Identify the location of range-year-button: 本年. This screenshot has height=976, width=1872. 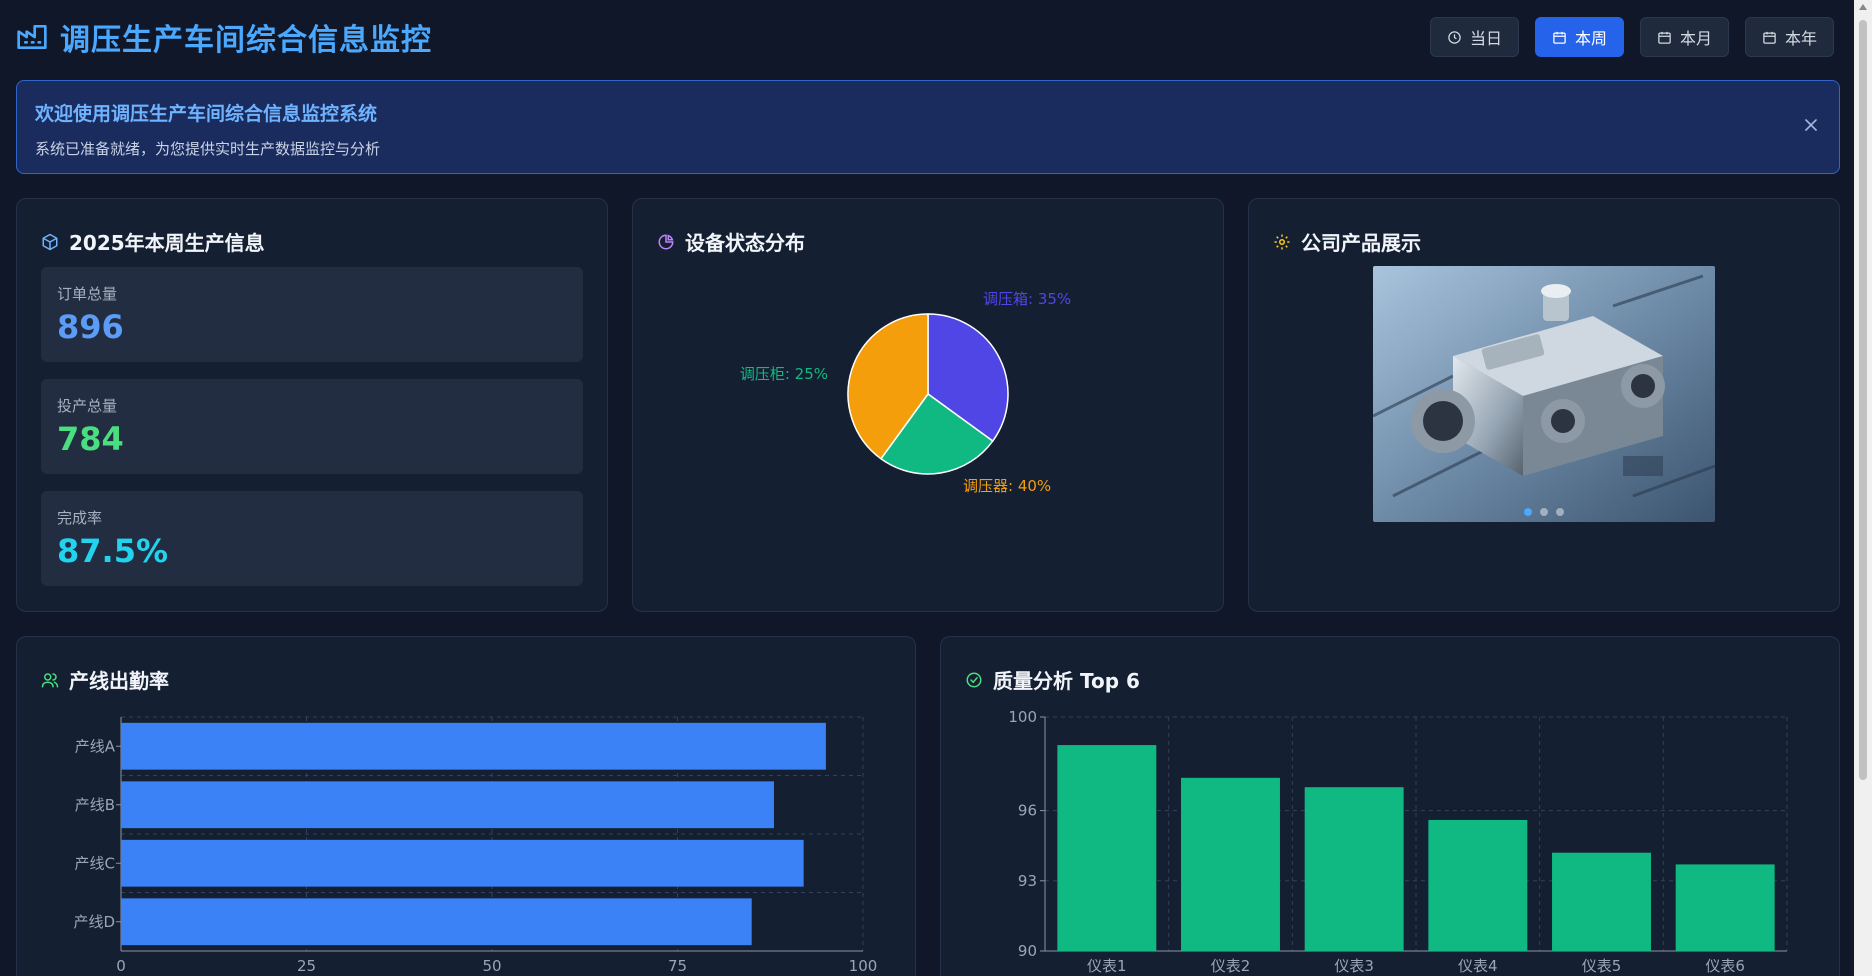
(1789, 37).